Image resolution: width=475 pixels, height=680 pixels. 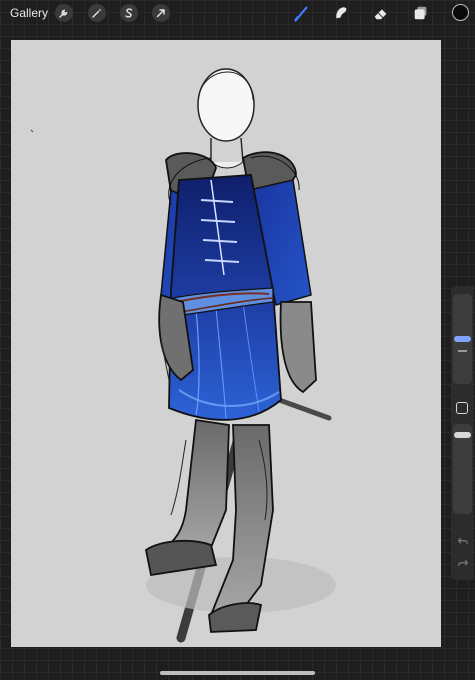 I want to click on brush-icon, so click(x=302, y=13).